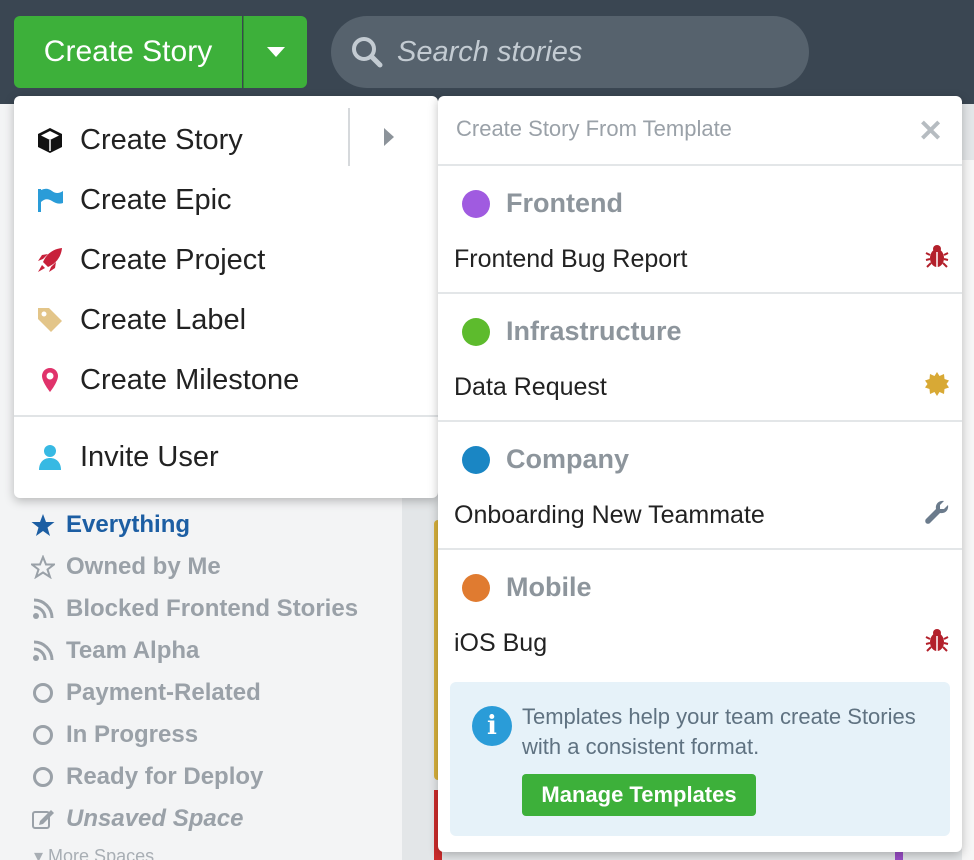 This screenshot has width=974, height=860. What do you see at coordinates (530, 386) in the screenshot?
I see `template-item-label: Data Request` at bounding box center [530, 386].